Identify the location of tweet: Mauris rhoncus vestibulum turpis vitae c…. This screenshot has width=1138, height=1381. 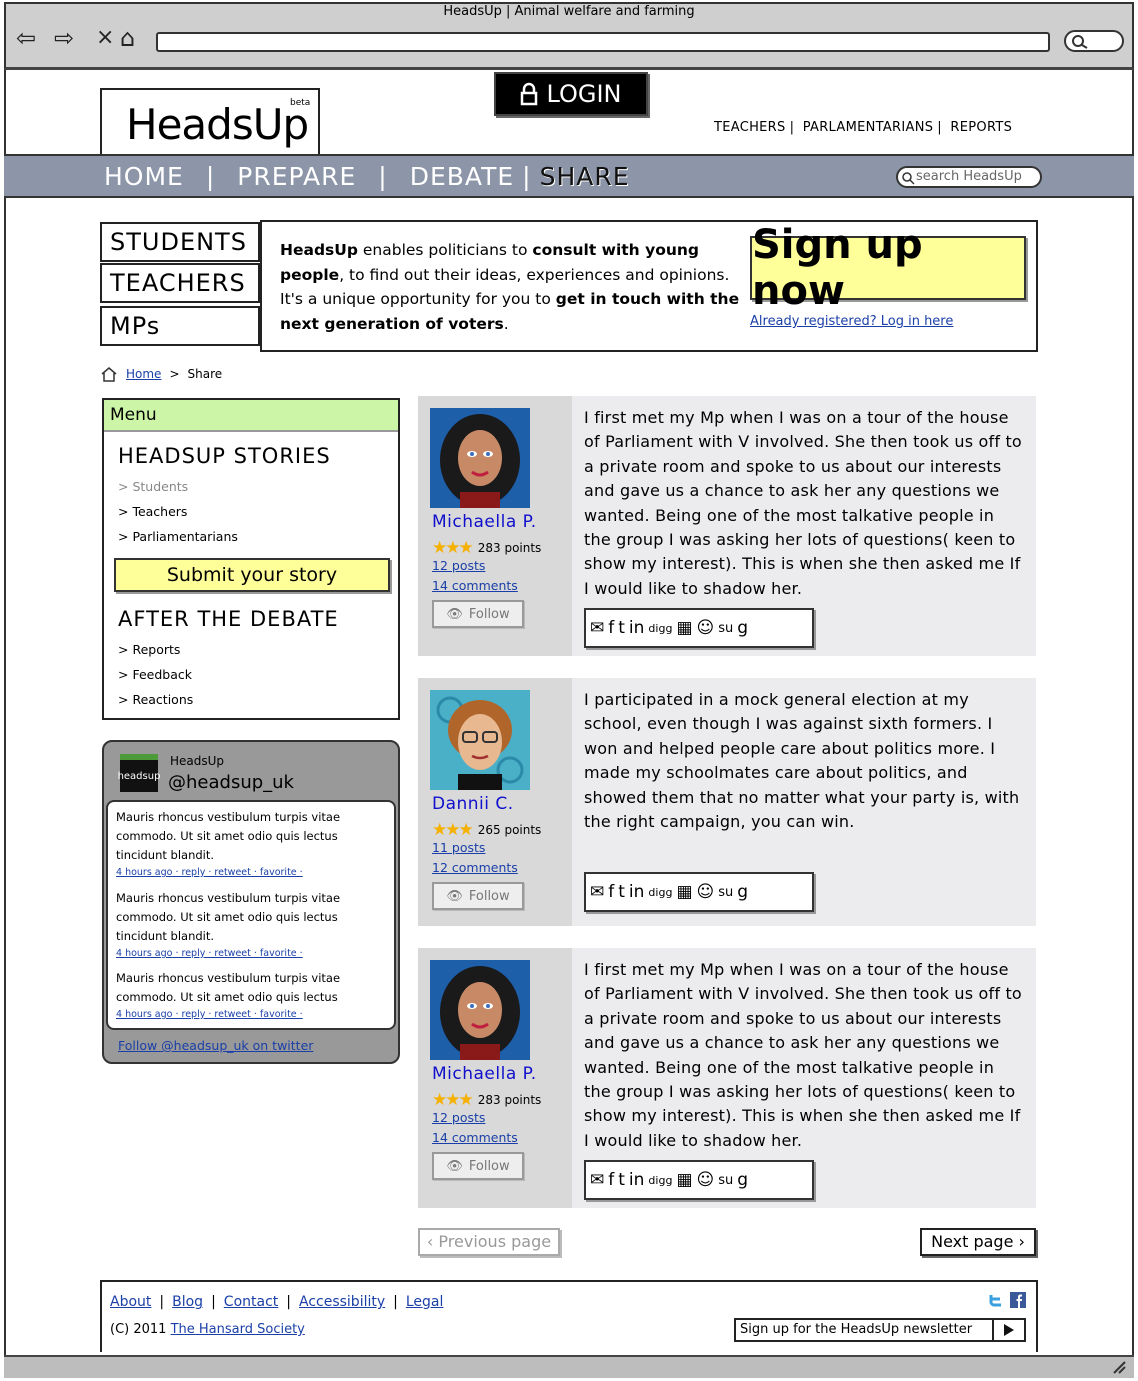
(254, 996).